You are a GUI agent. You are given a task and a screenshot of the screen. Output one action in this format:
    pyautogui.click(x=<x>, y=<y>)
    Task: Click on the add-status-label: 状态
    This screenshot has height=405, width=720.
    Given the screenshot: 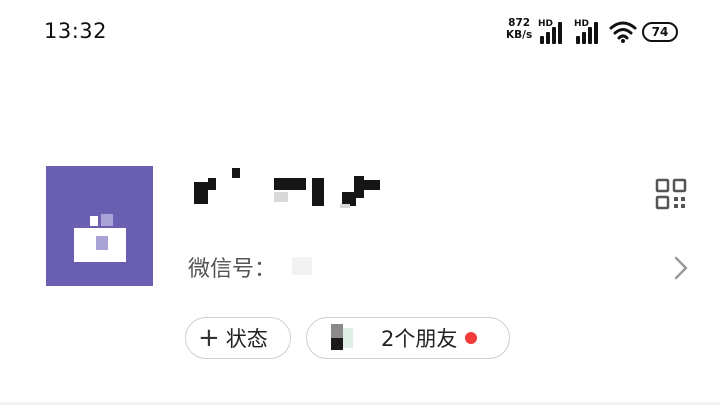 What is the action you would take?
    pyautogui.click(x=246, y=339)
    